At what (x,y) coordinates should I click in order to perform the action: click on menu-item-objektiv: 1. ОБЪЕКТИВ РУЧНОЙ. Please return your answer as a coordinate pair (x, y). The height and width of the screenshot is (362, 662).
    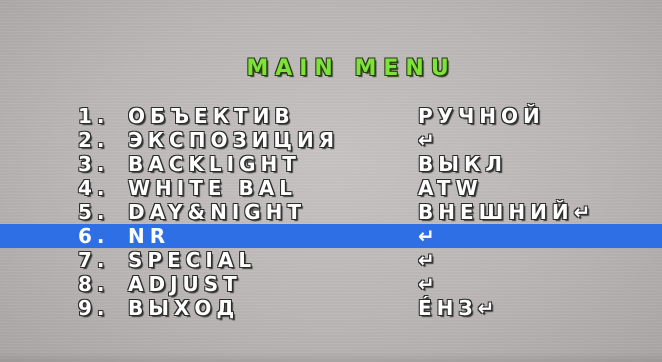
    Looking at the image, I should click on (331, 116).